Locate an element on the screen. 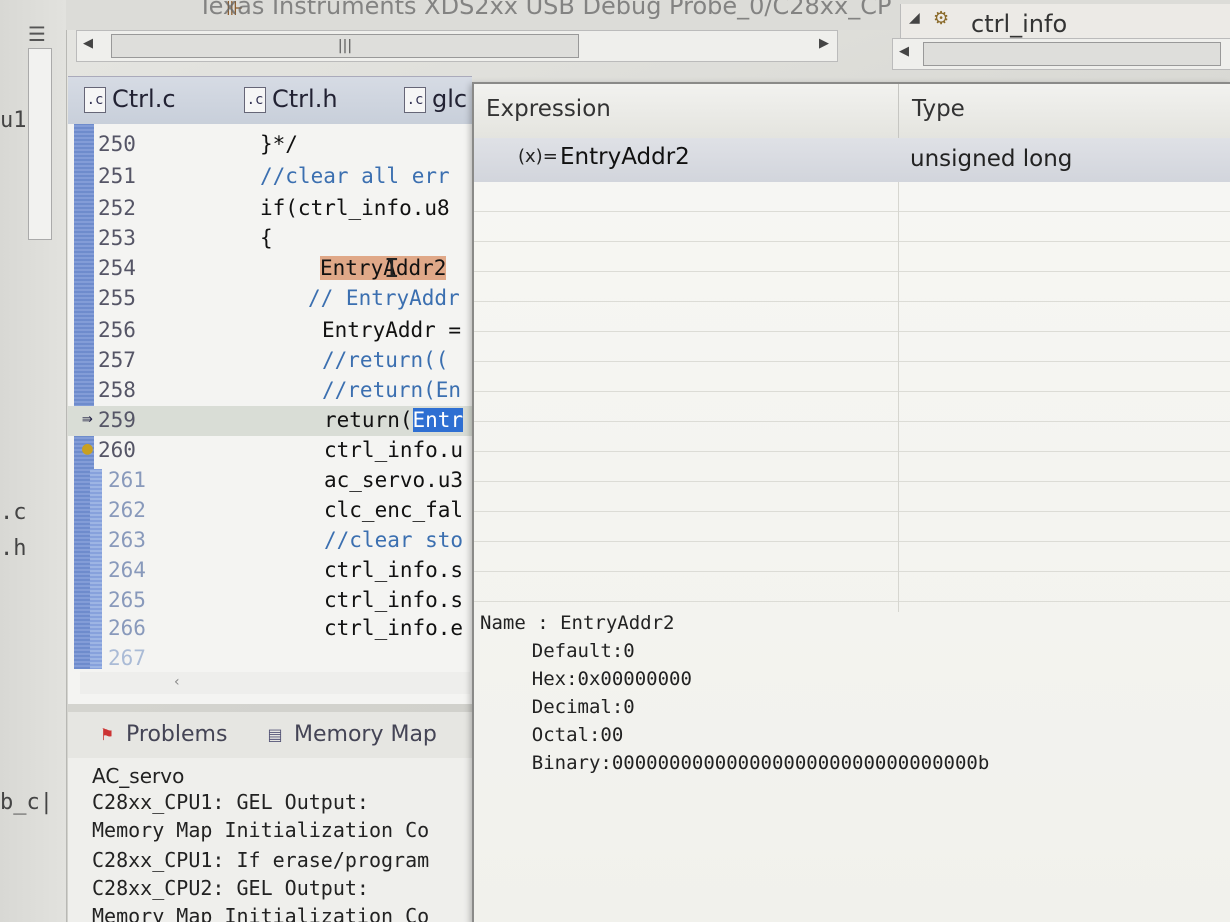 This screenshot has height=922, width=1230. line-number: 254 is located at coordinates (117, 268).